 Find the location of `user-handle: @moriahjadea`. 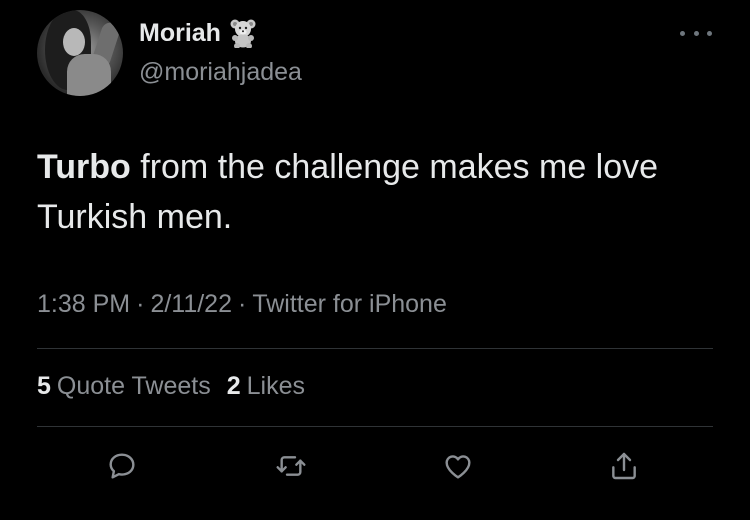

user-handle: @moriahjadea is located at coordinates (220, 72).